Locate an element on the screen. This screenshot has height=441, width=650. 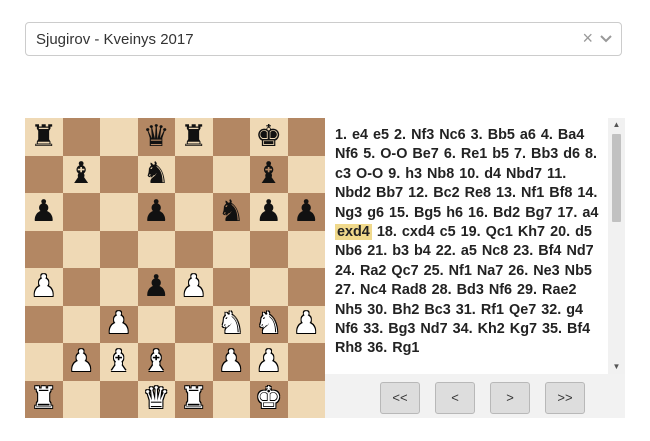
square-d2: ♝ is located at coordinates (156, 362).